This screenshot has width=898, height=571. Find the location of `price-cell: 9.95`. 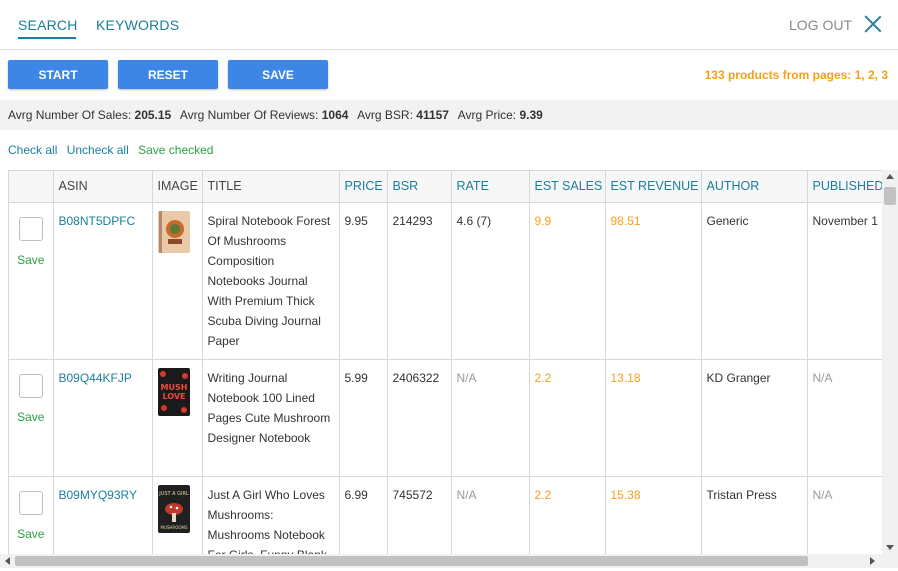

price-cell: 9.95 is located at coordinates (363, 281).